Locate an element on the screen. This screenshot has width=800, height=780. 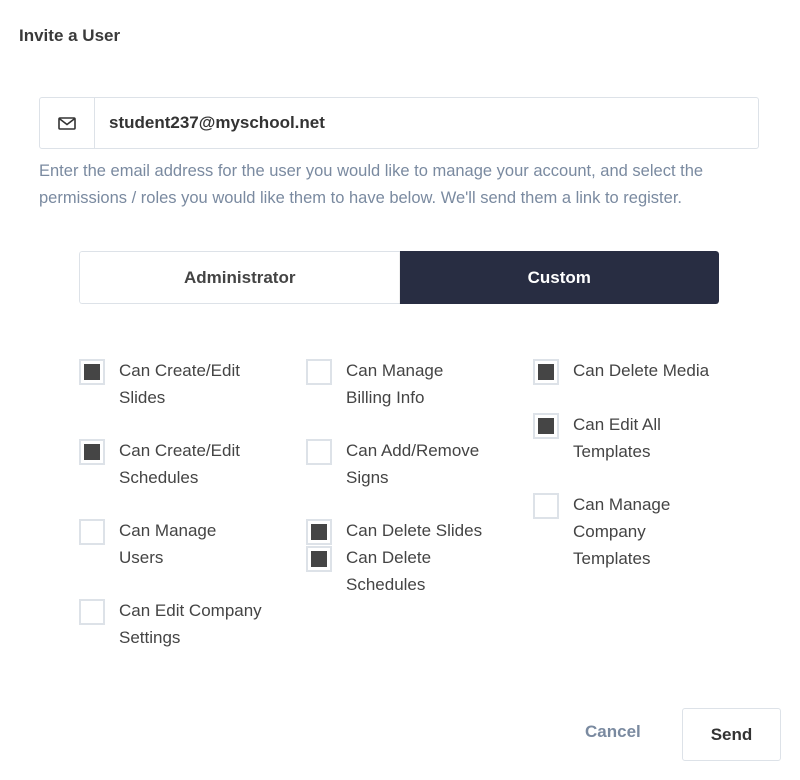
permission-label: Can Edit All Templates is located at coordinates (617, 438).